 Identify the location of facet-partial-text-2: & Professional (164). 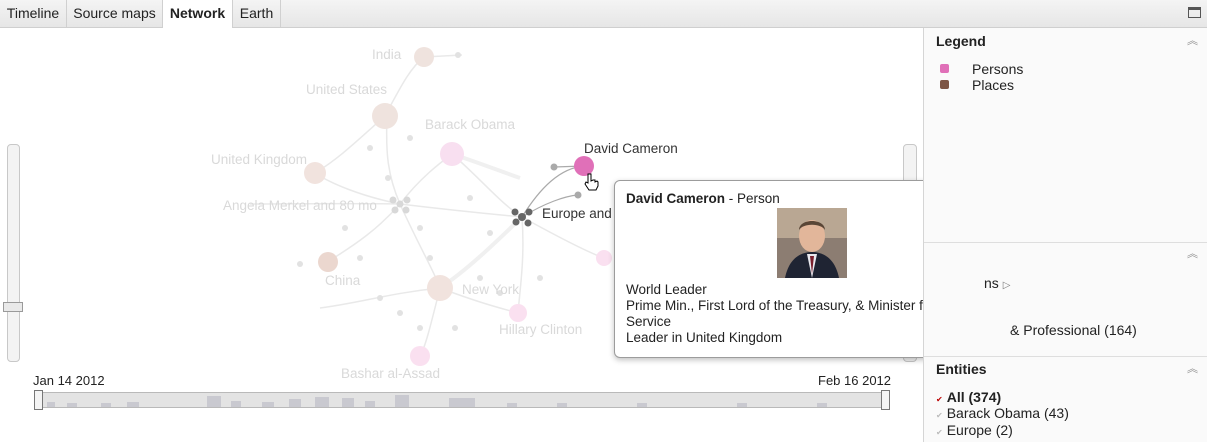
(1073, 330).